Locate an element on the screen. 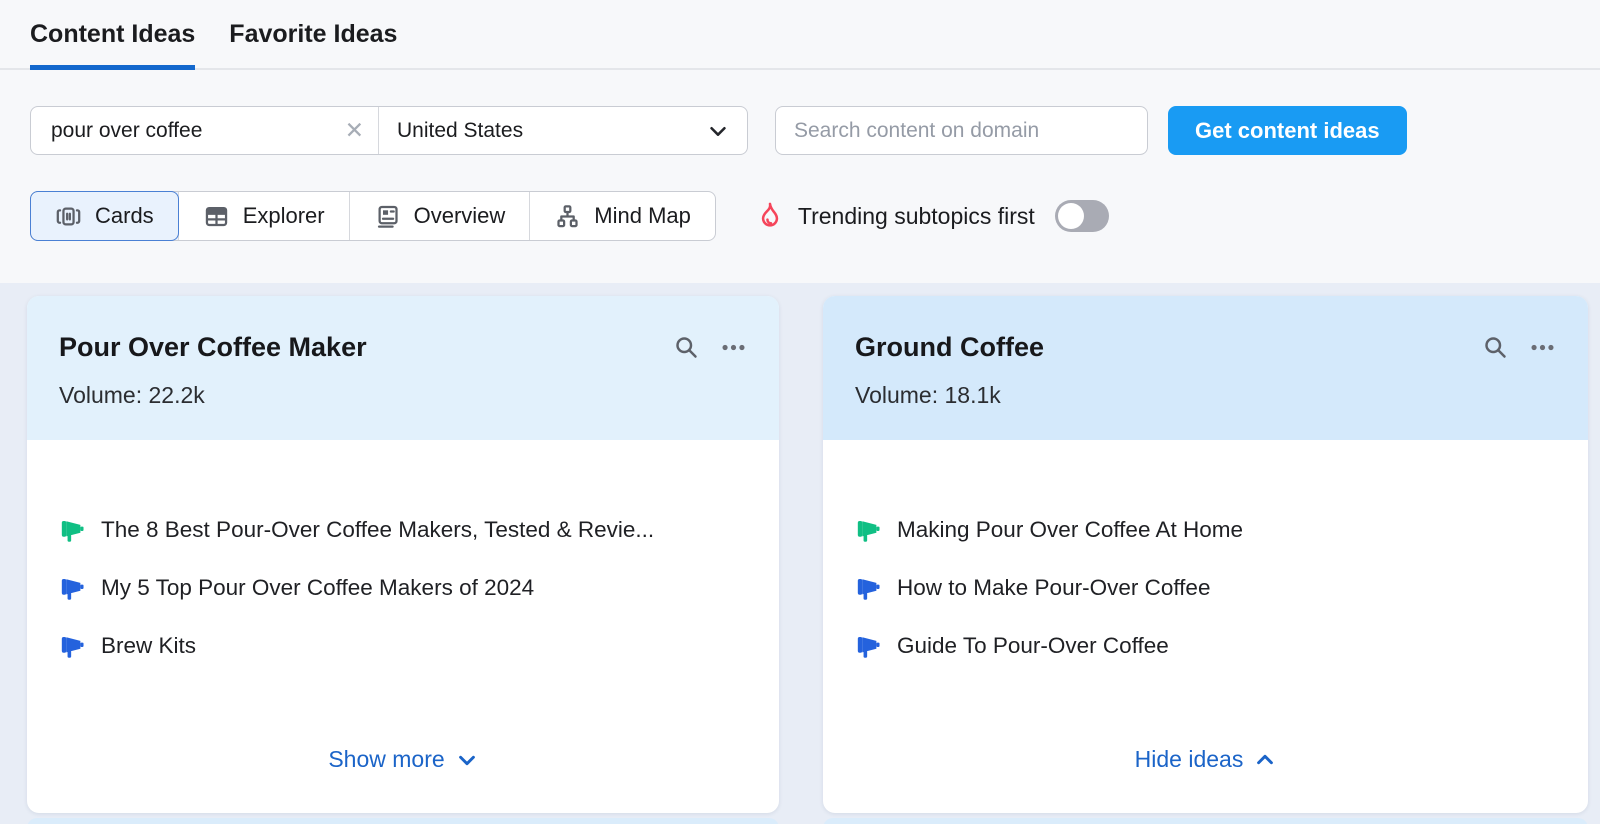 The image size is (1600, 824). view-mind-map-label: Mind Map is located at coordinates (642, 215).